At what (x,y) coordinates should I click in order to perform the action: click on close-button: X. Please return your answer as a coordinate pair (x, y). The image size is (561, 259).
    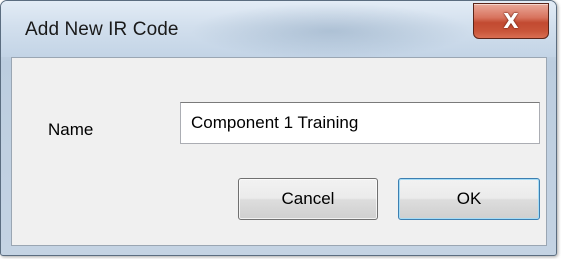
    Looking at the image, I should click on (511, 21).